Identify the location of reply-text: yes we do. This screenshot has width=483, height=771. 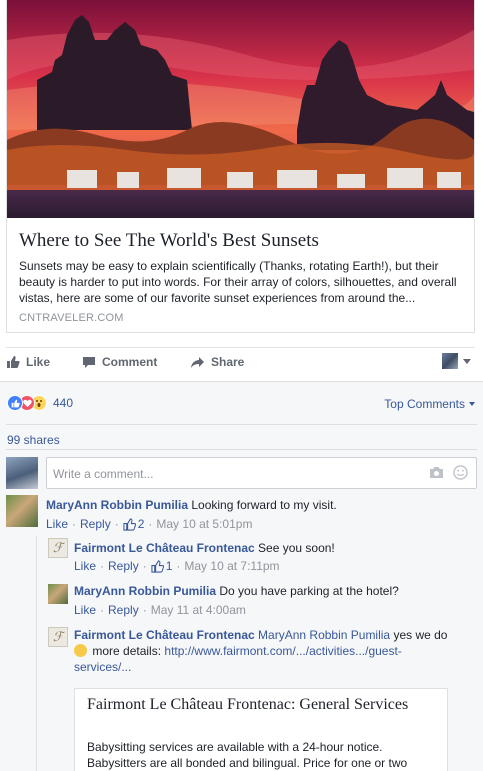
(420, 635).